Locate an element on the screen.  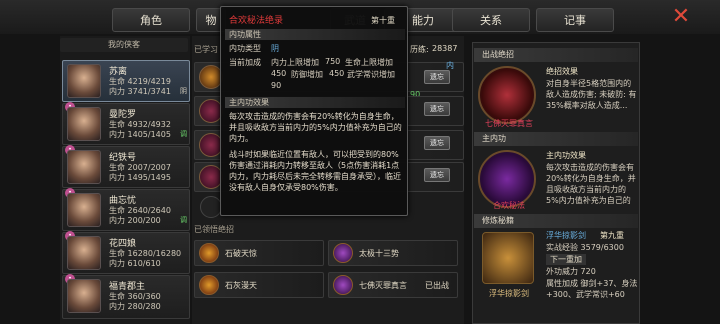
hero-mp: 内力 280/280 is located at coordinates (135, 306).